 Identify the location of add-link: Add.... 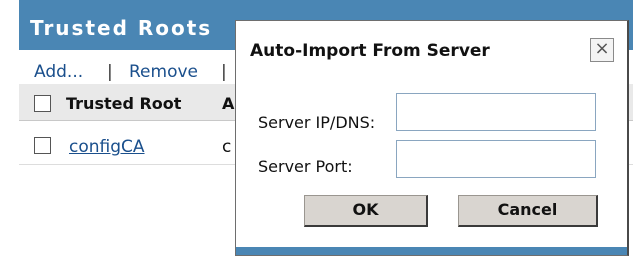
(58, 72).